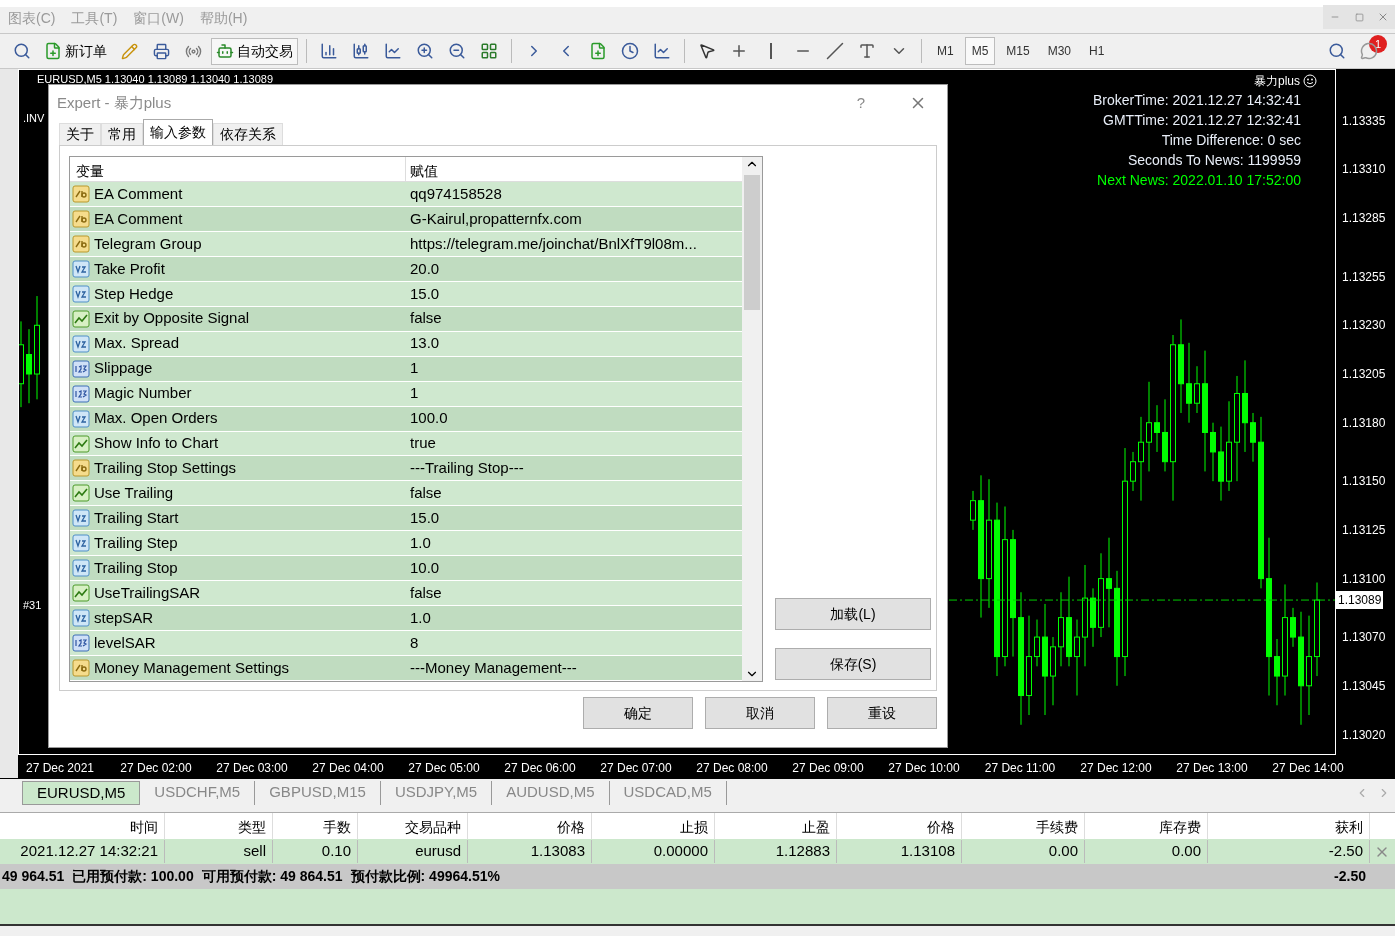 This screenshot has height=936, width=1395. What do you see at coordinates (574, 568) in the screenshot?
I see `parameter-value: 10.0` at bounding box center [574, 568].